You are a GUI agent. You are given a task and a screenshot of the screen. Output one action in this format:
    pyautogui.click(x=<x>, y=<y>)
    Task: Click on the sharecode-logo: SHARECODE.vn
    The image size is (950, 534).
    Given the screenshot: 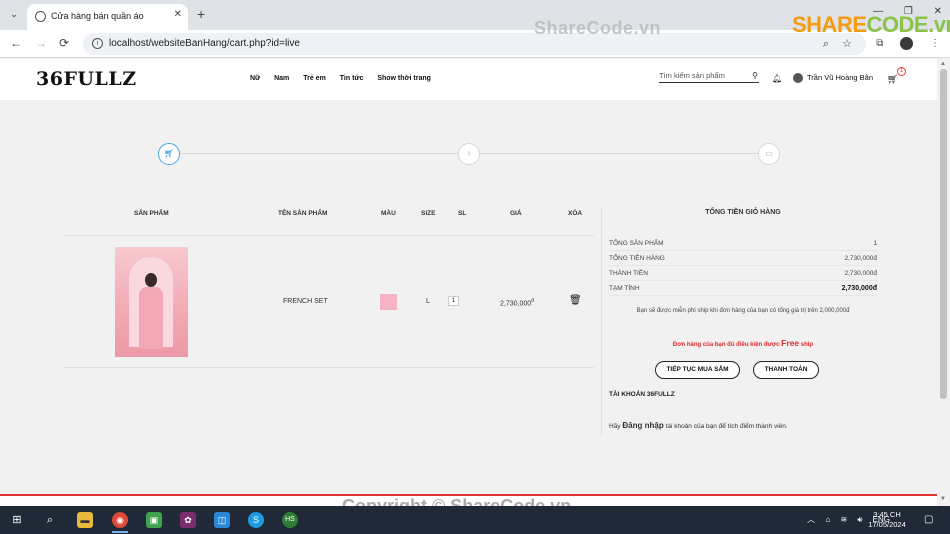 What is the action you would take?
    pyautogui.click(x=871, y=25)
    